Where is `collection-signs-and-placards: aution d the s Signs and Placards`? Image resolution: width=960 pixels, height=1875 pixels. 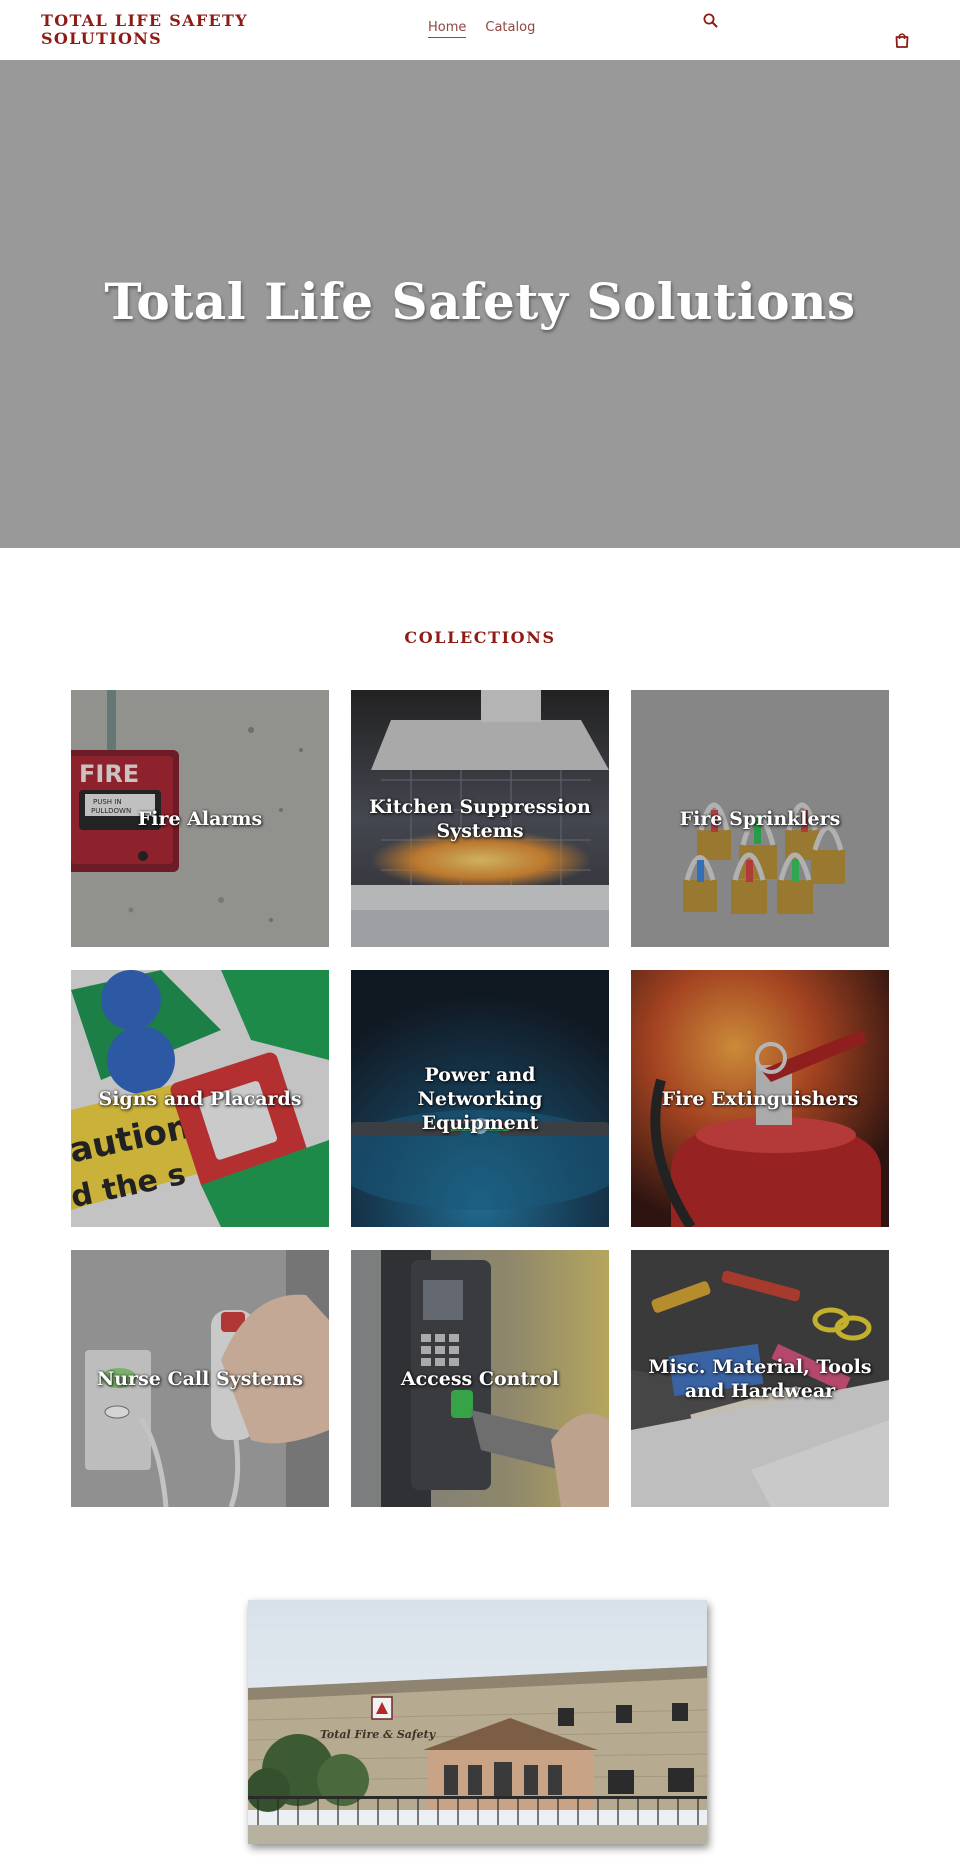
collection-signs-and-placards: aution d the s Signs and Placards is located at coordinates (200, 1098).